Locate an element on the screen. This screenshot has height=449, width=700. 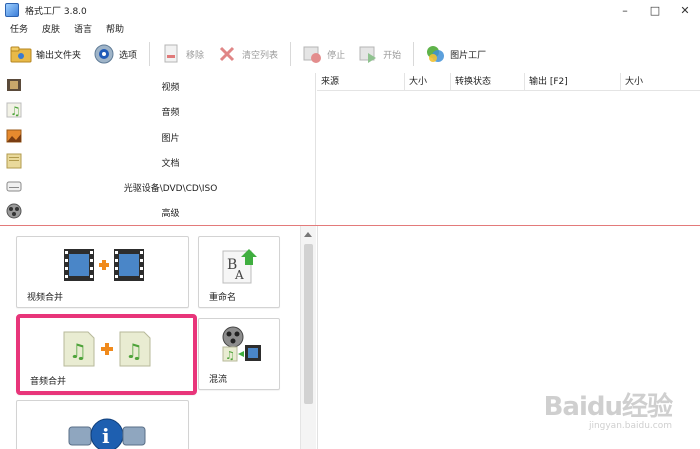
document-icon is located at coordinates (14, 161).